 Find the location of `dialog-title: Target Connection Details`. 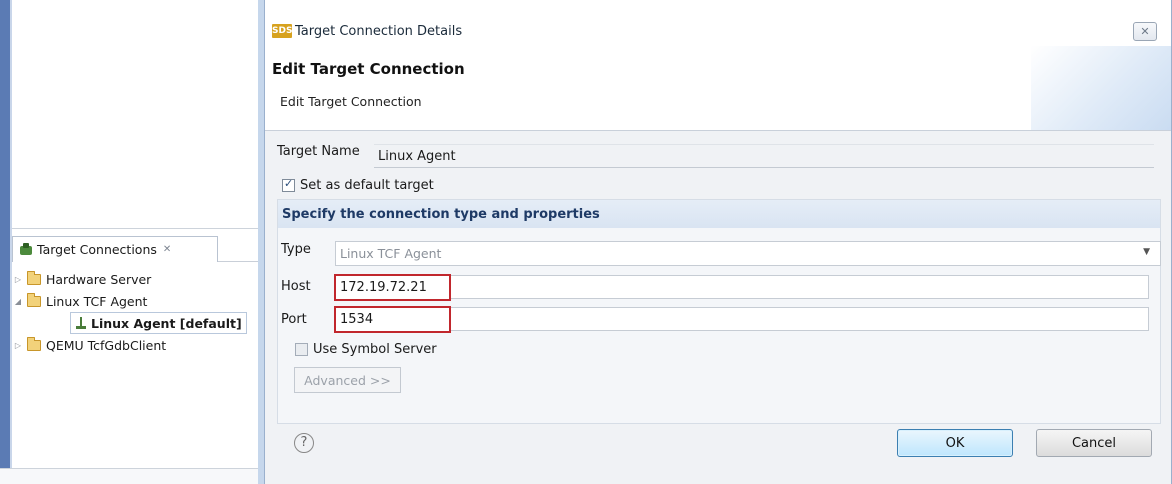

dialog-title: Target Connection Details is located at coordinates (379, 31).